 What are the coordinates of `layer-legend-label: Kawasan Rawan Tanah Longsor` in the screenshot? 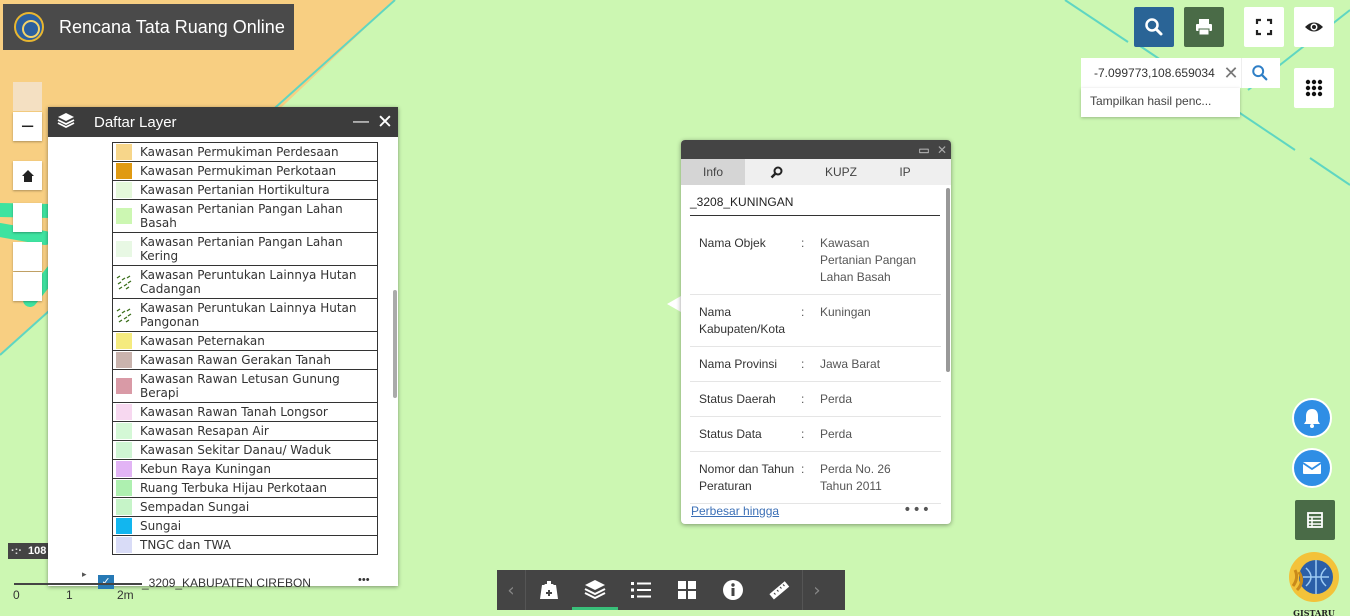 It's located at (234, 412).